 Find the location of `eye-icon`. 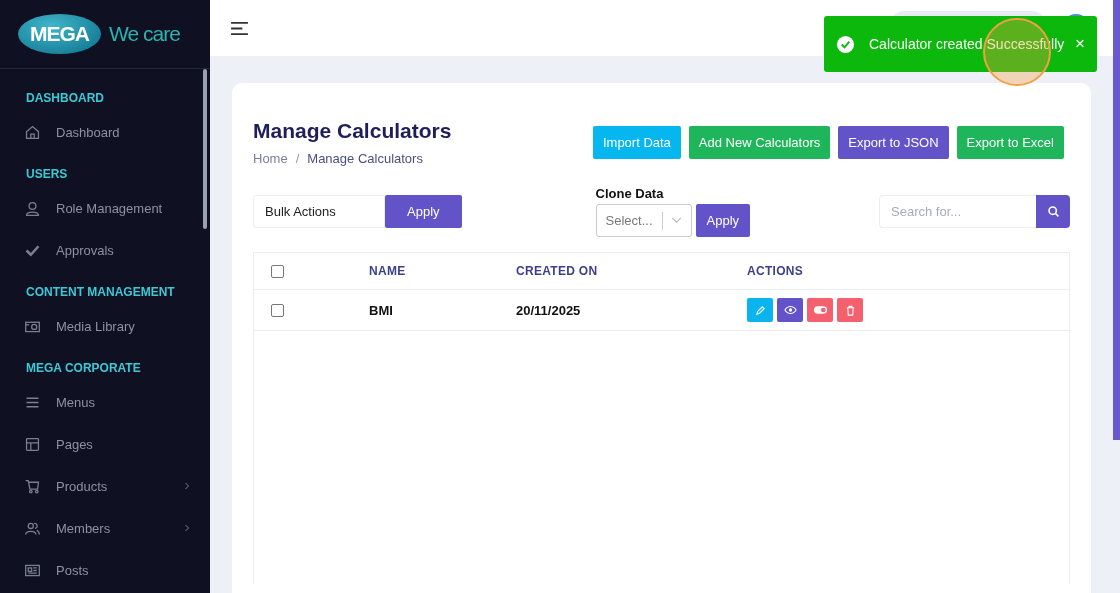

eye-icon is located at coordinates (790, 310).